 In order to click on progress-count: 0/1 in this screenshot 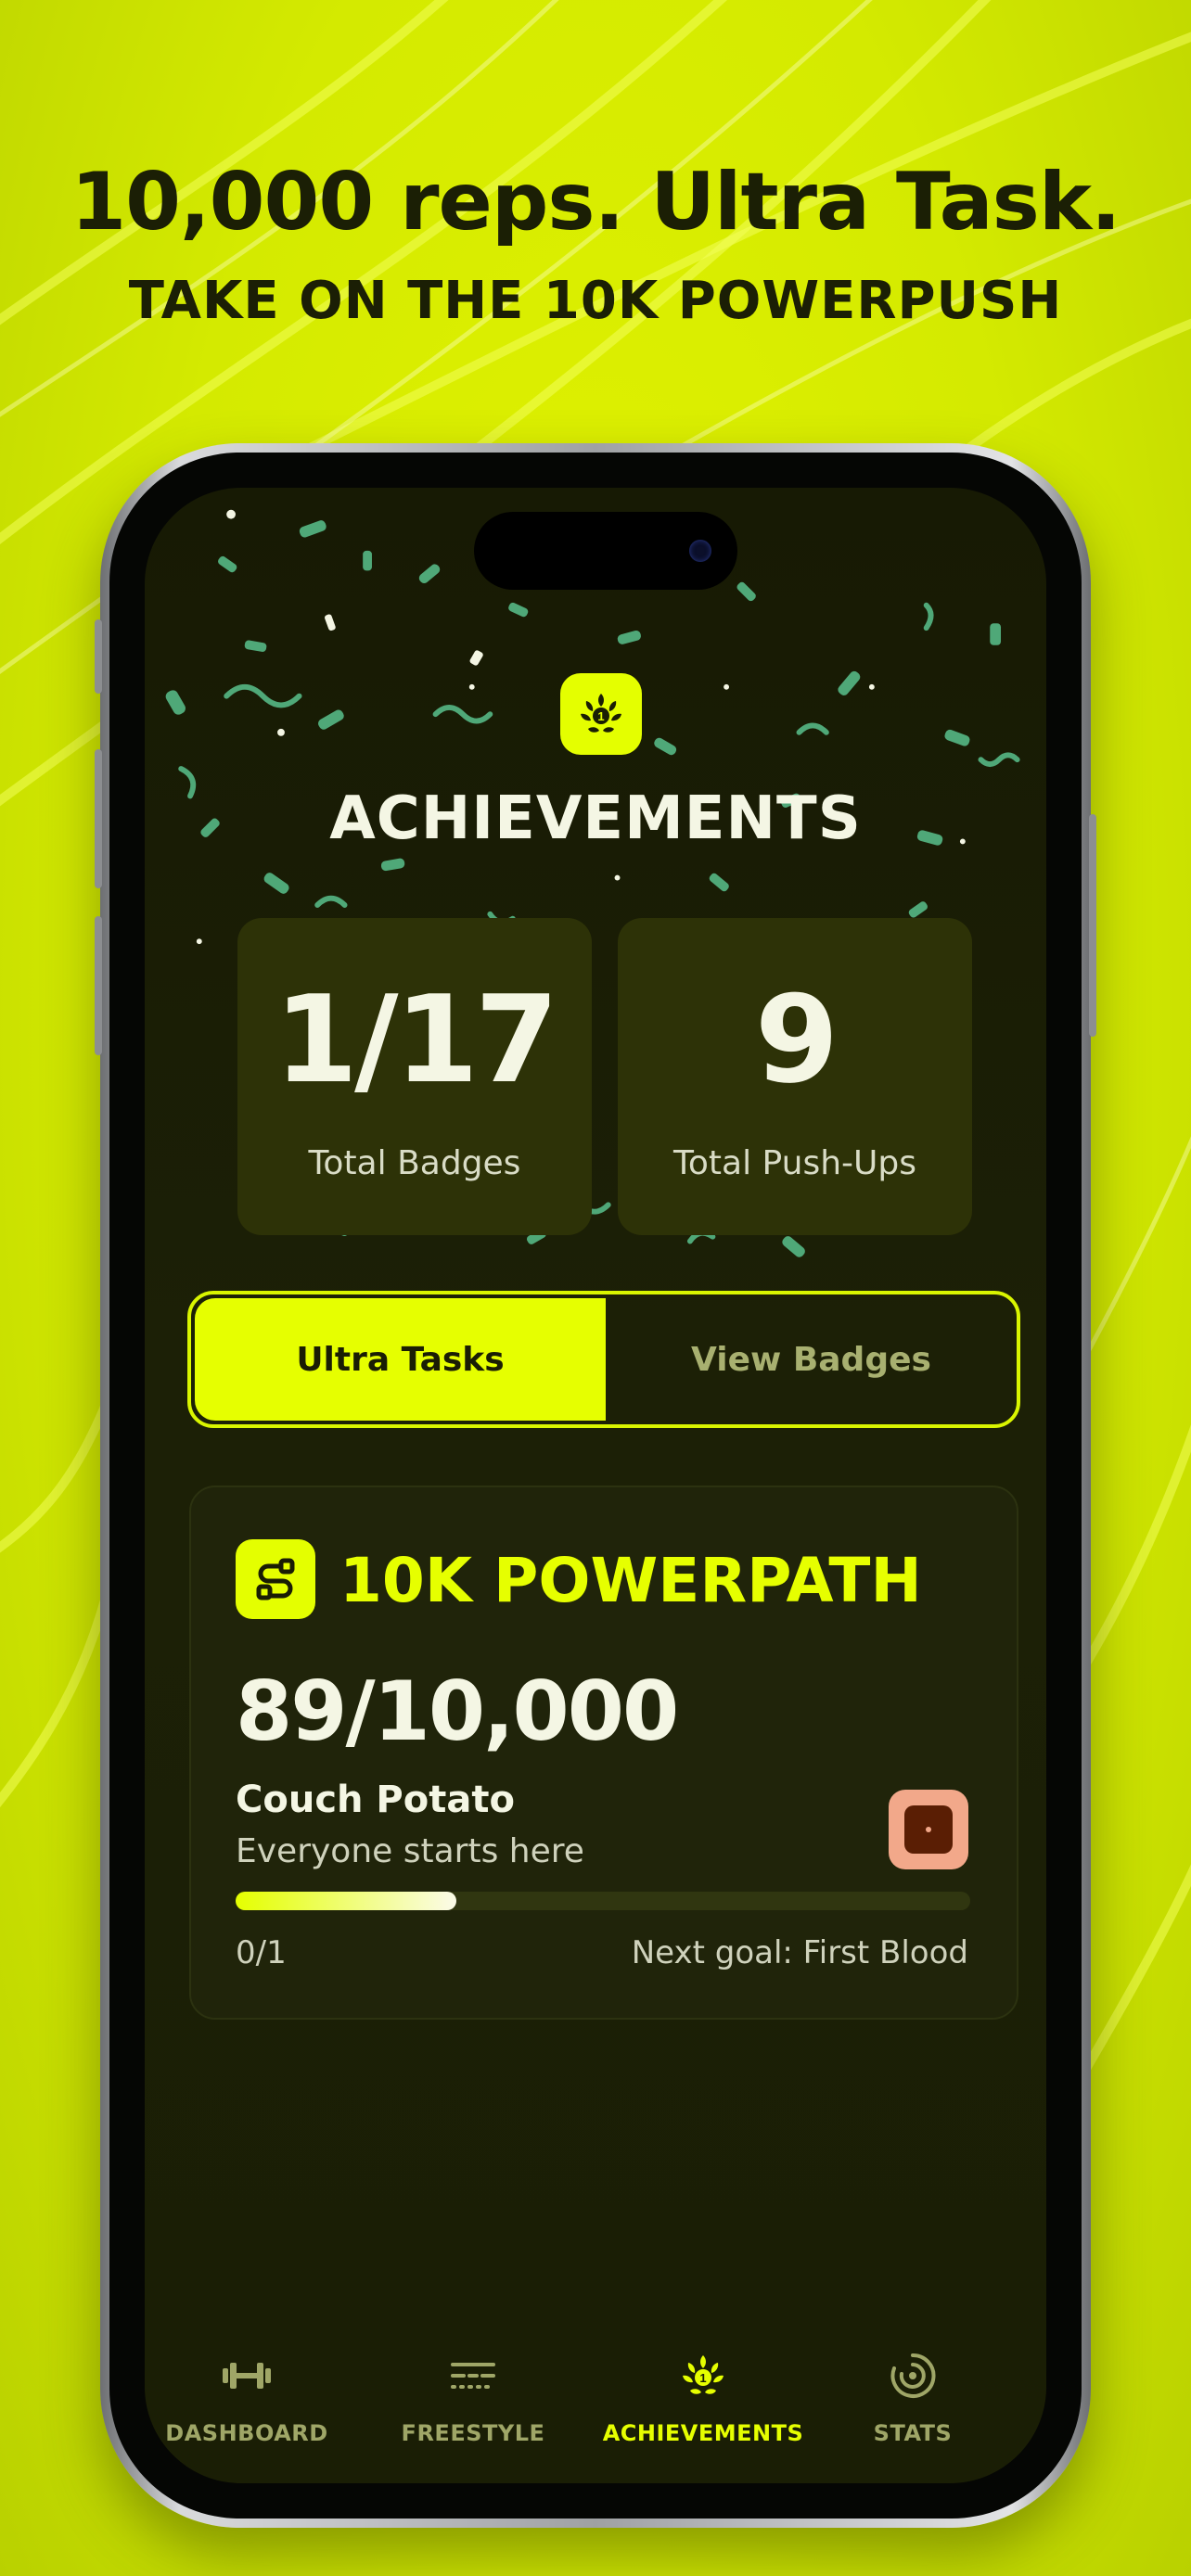, I will do `click(261, 1953)`.